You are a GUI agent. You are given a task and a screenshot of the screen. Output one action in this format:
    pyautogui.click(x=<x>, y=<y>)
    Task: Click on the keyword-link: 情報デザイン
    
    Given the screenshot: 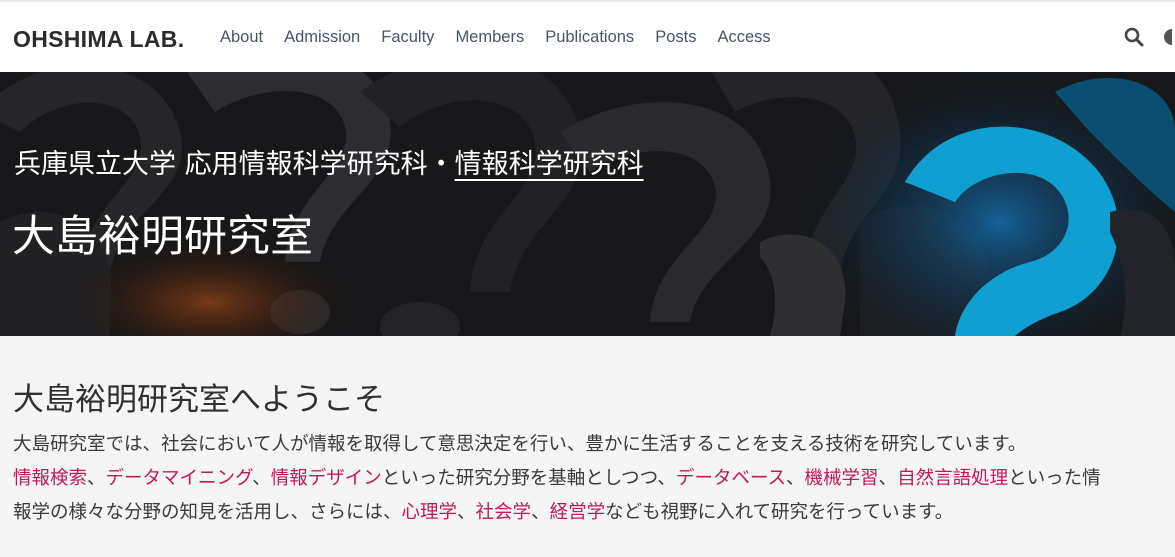 What is the action you would take?
    pyautogui.click(x=326, y=478)
    